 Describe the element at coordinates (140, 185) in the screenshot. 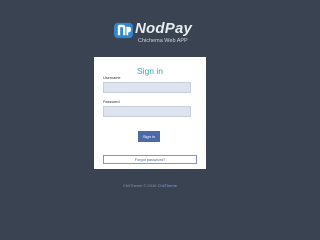

I see `footer-copyright: ChiiTheme © 2016` at that location.